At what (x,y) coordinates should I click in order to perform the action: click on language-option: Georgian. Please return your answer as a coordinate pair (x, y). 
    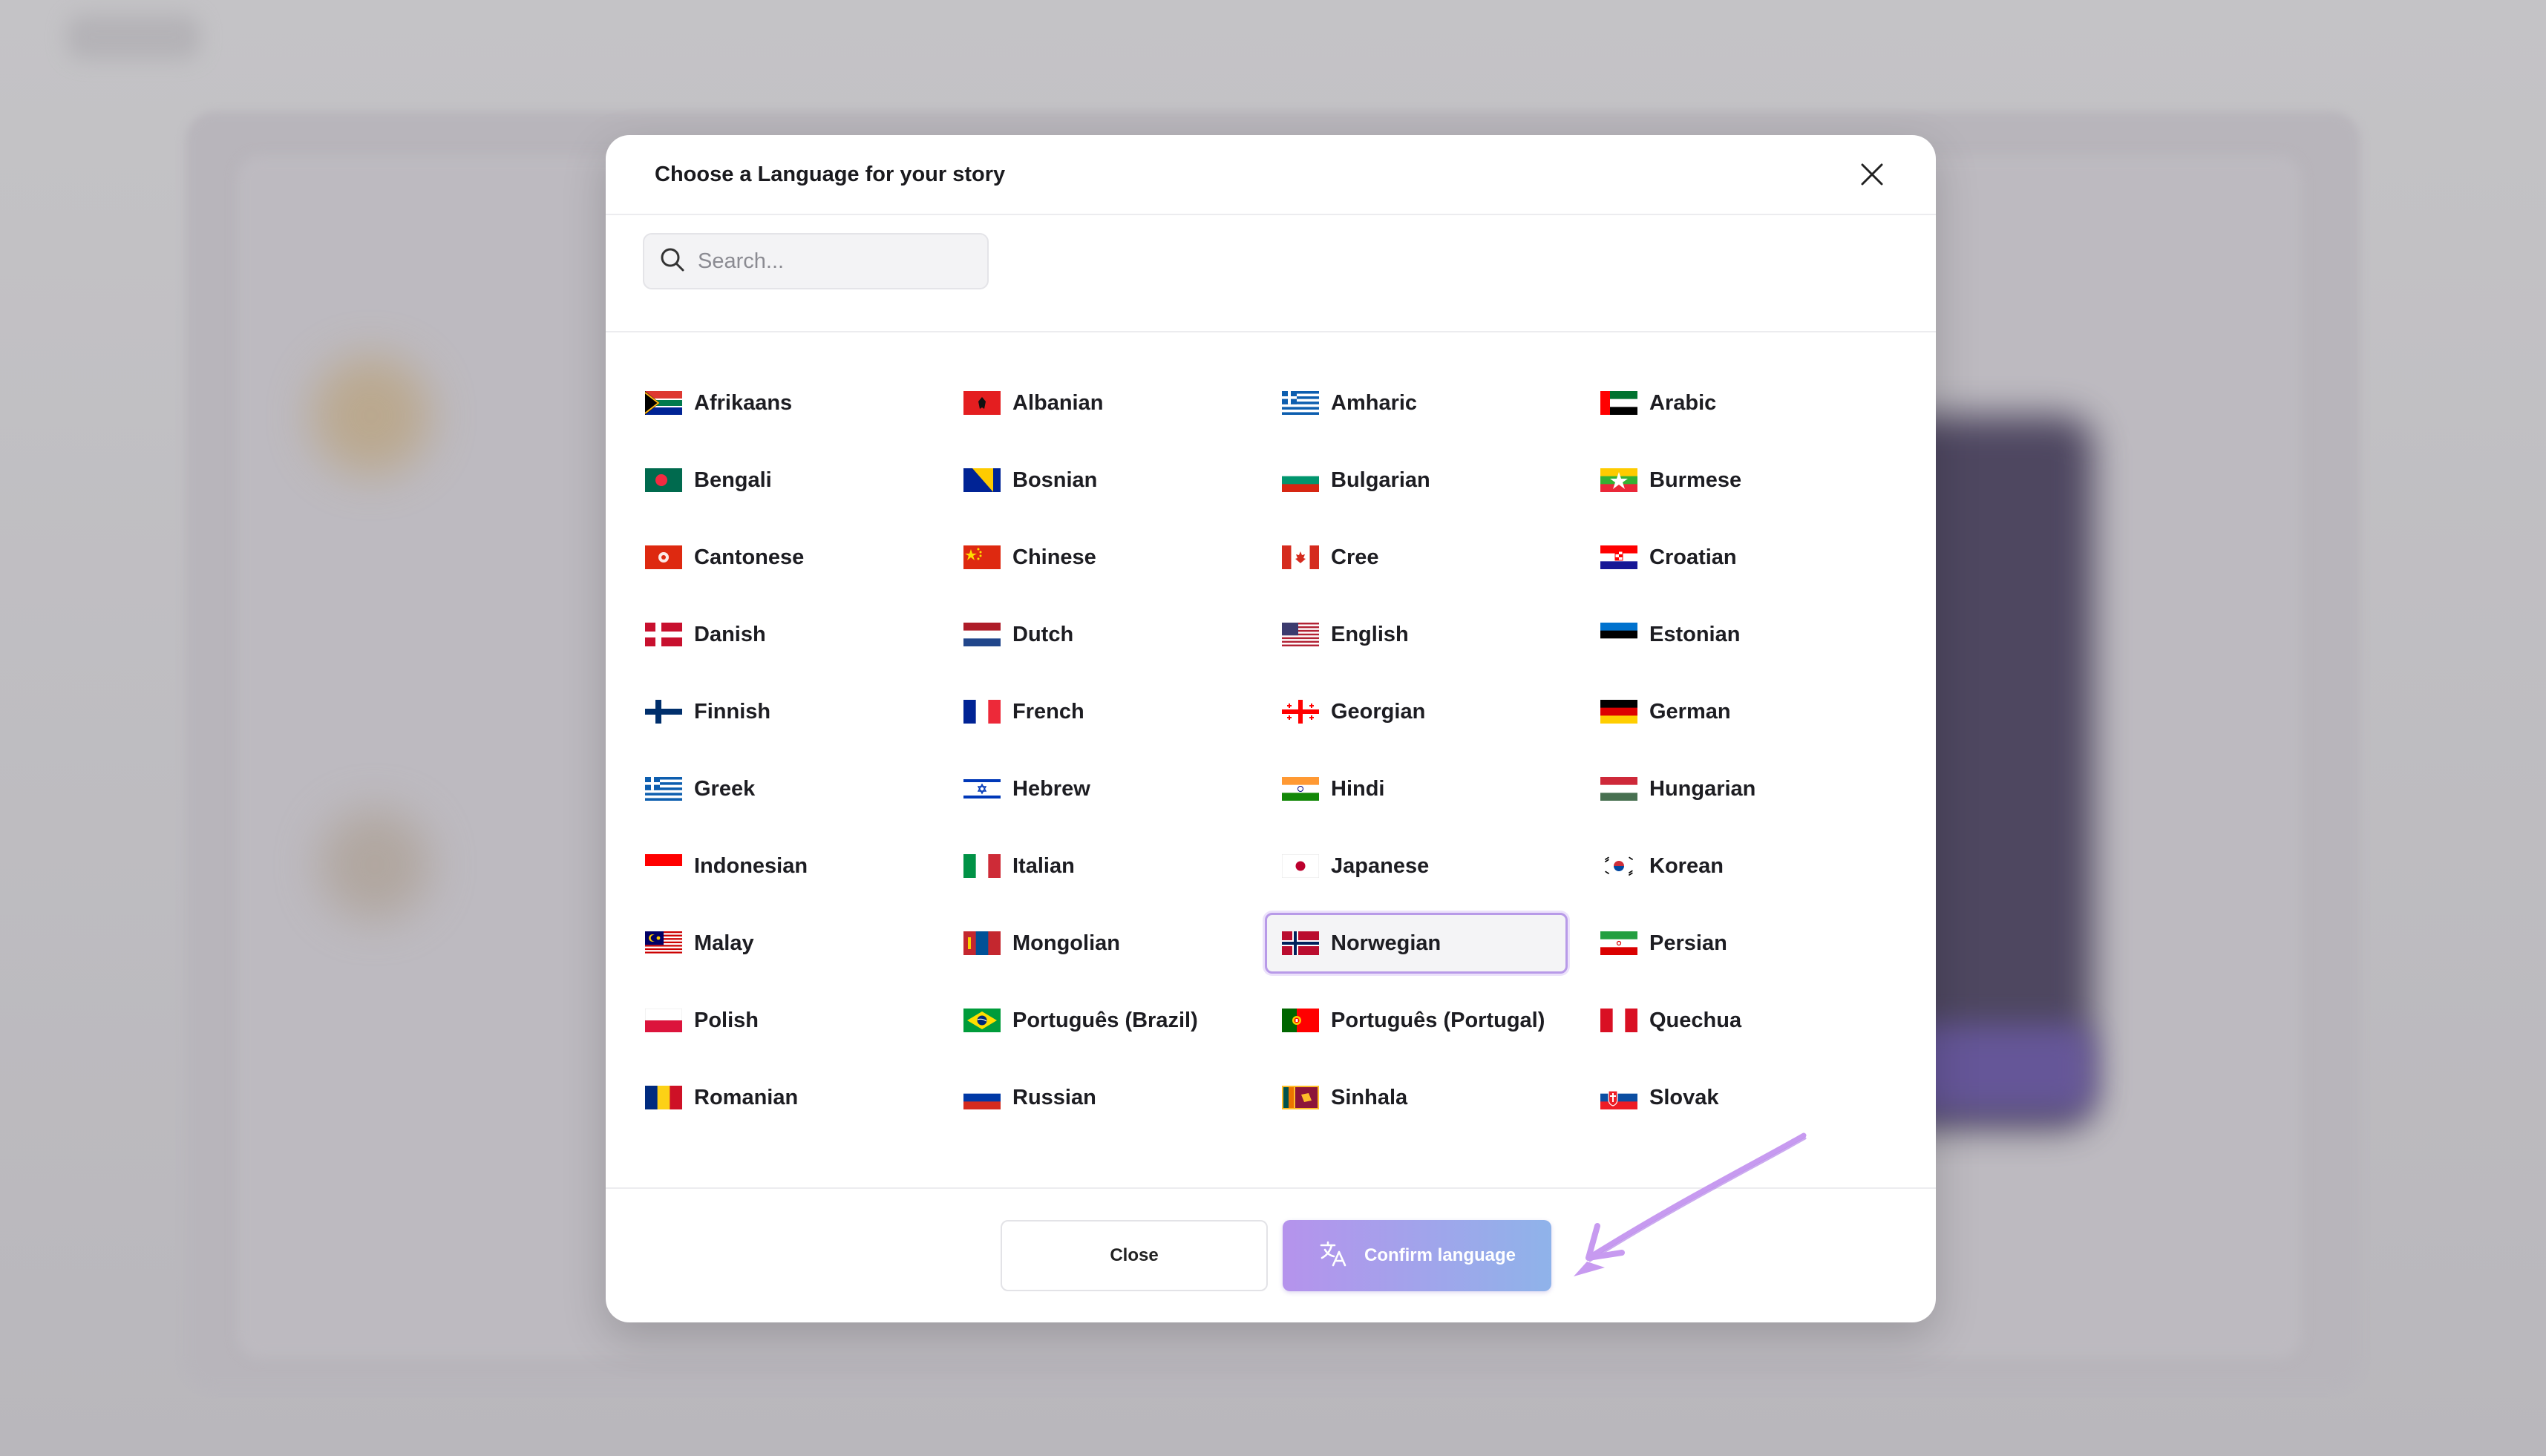
    Looking at the image, I should click on (1417, 712).